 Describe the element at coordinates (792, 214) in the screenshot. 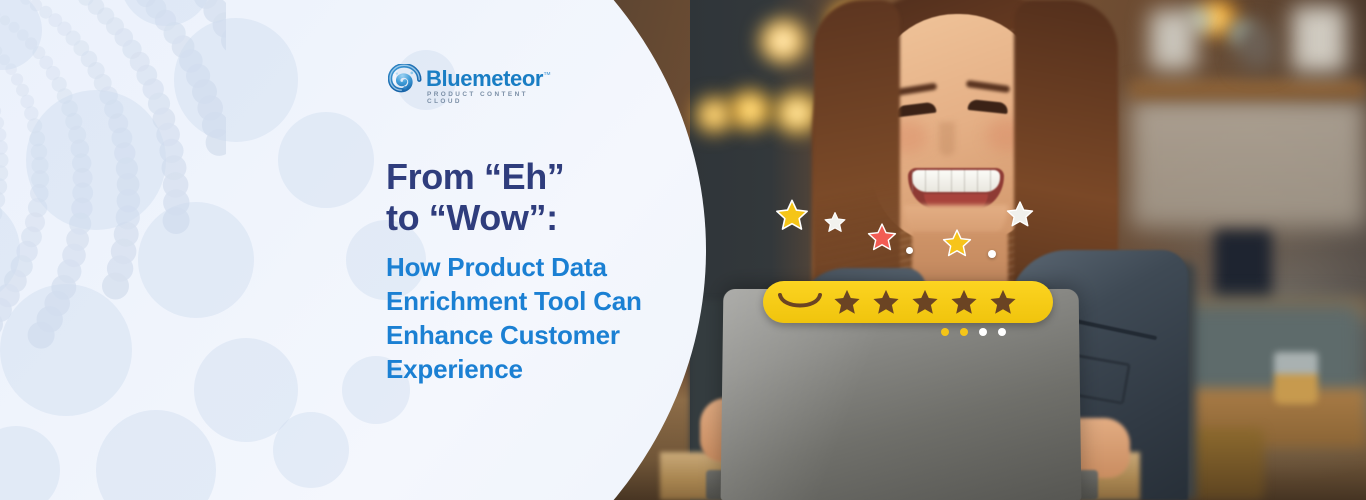

I see `floating-star-yellow-large` at that location.